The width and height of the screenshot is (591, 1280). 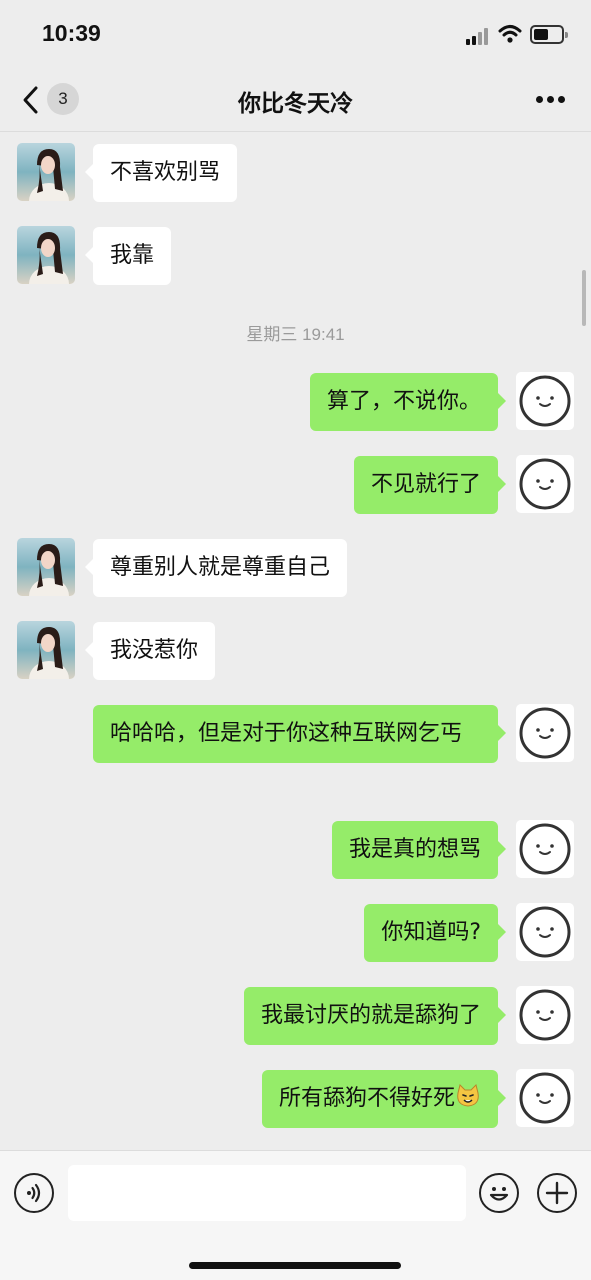 What do you see at coordinates (479, 36) in the screenshot?
I see `cellular-signal-icon` at bounding box center [479, 36].